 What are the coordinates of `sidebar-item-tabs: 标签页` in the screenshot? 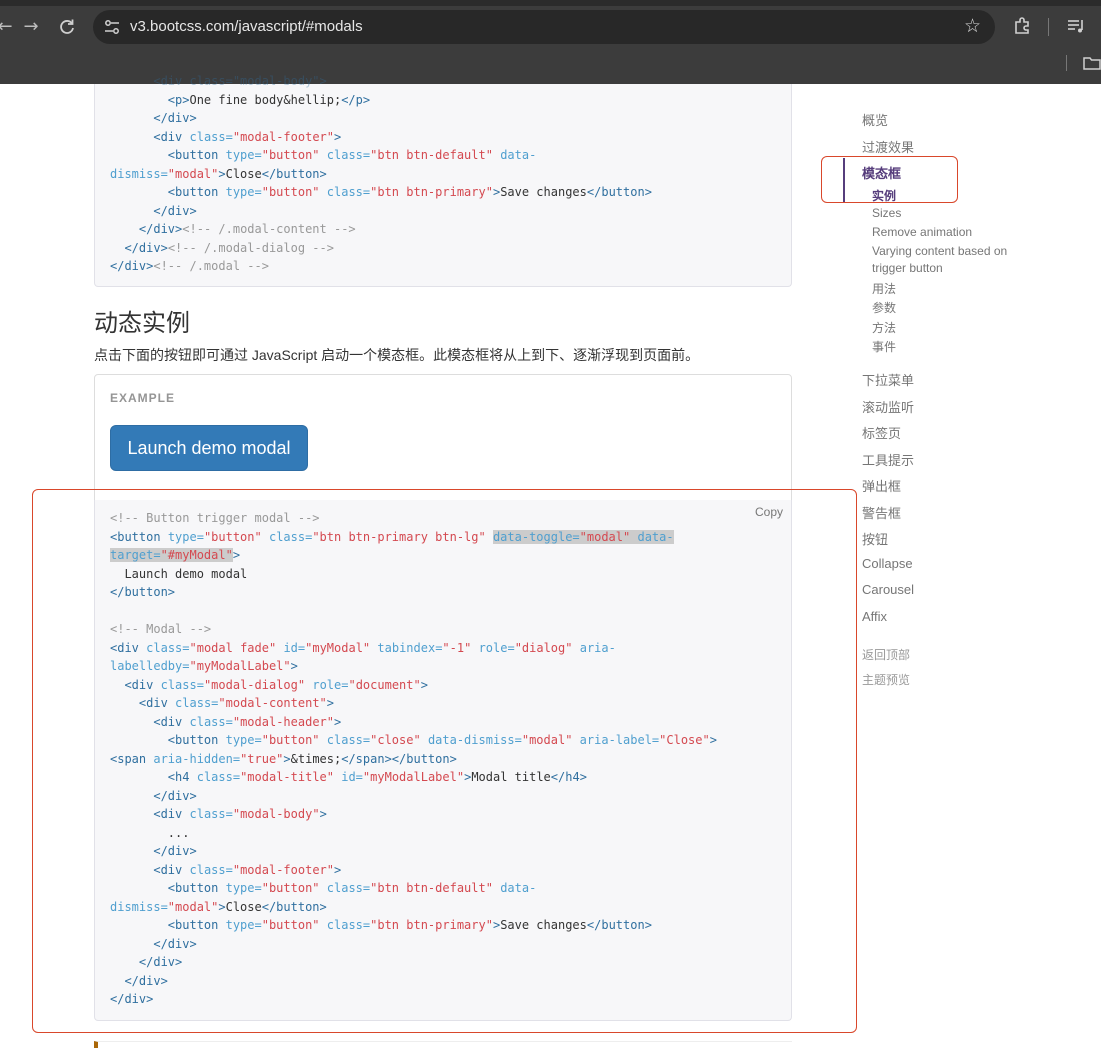 It's located at (881, 432).